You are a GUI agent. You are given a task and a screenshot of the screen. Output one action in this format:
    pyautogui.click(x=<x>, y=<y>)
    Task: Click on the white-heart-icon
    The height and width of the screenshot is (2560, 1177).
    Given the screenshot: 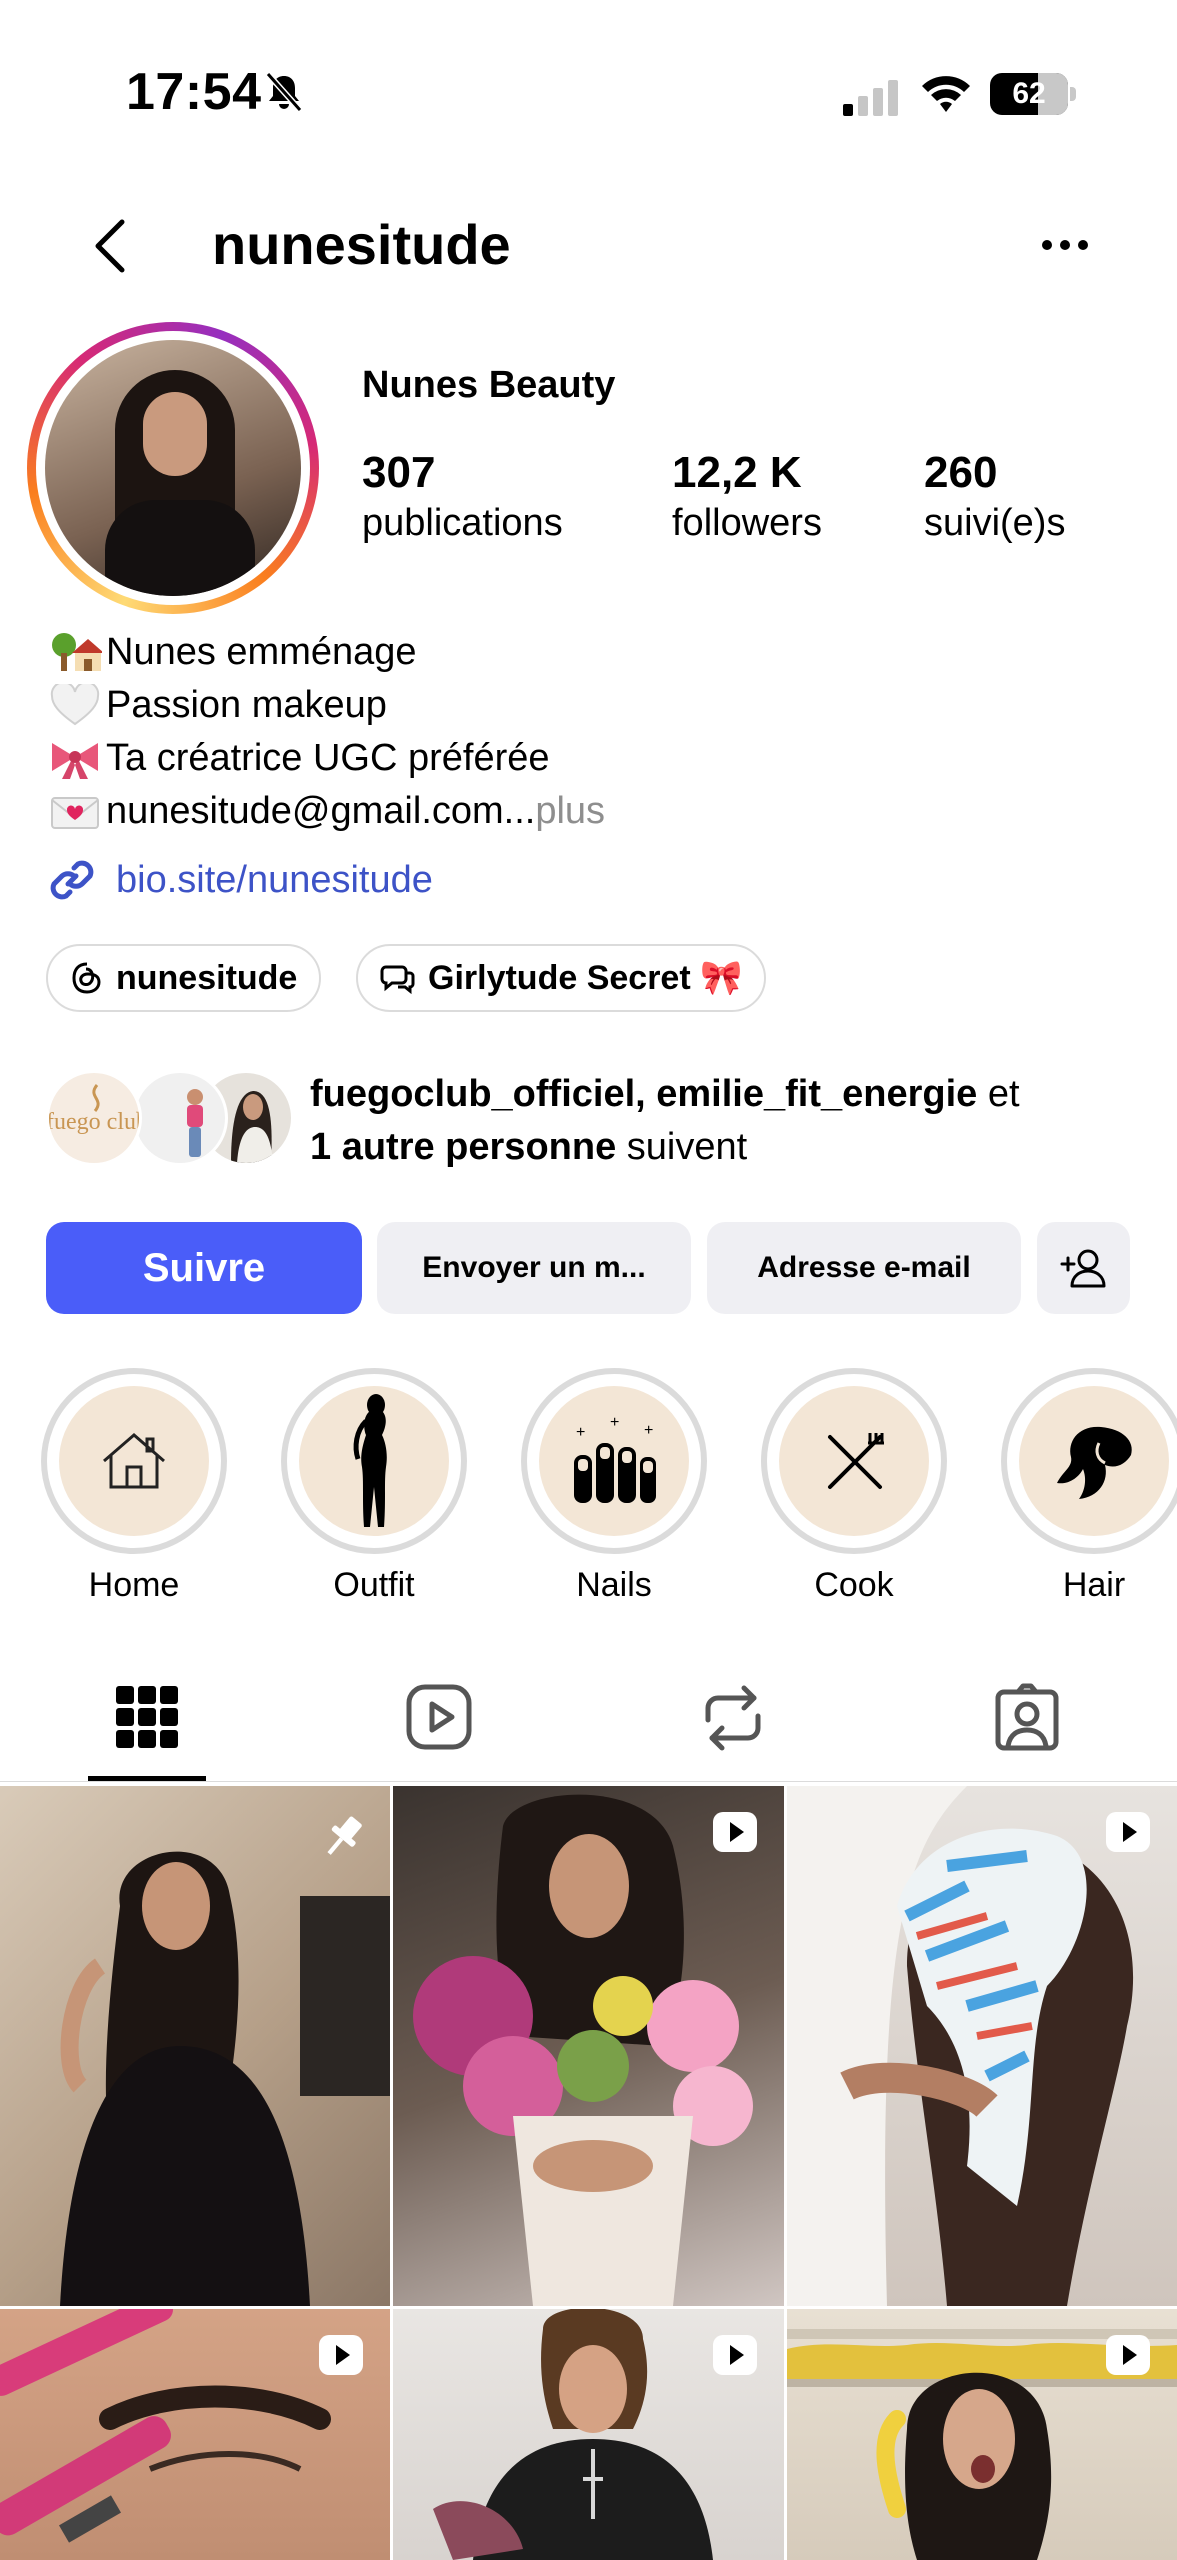 What is the action you would take?
    pyautogui.click(x=75, y=704)
    